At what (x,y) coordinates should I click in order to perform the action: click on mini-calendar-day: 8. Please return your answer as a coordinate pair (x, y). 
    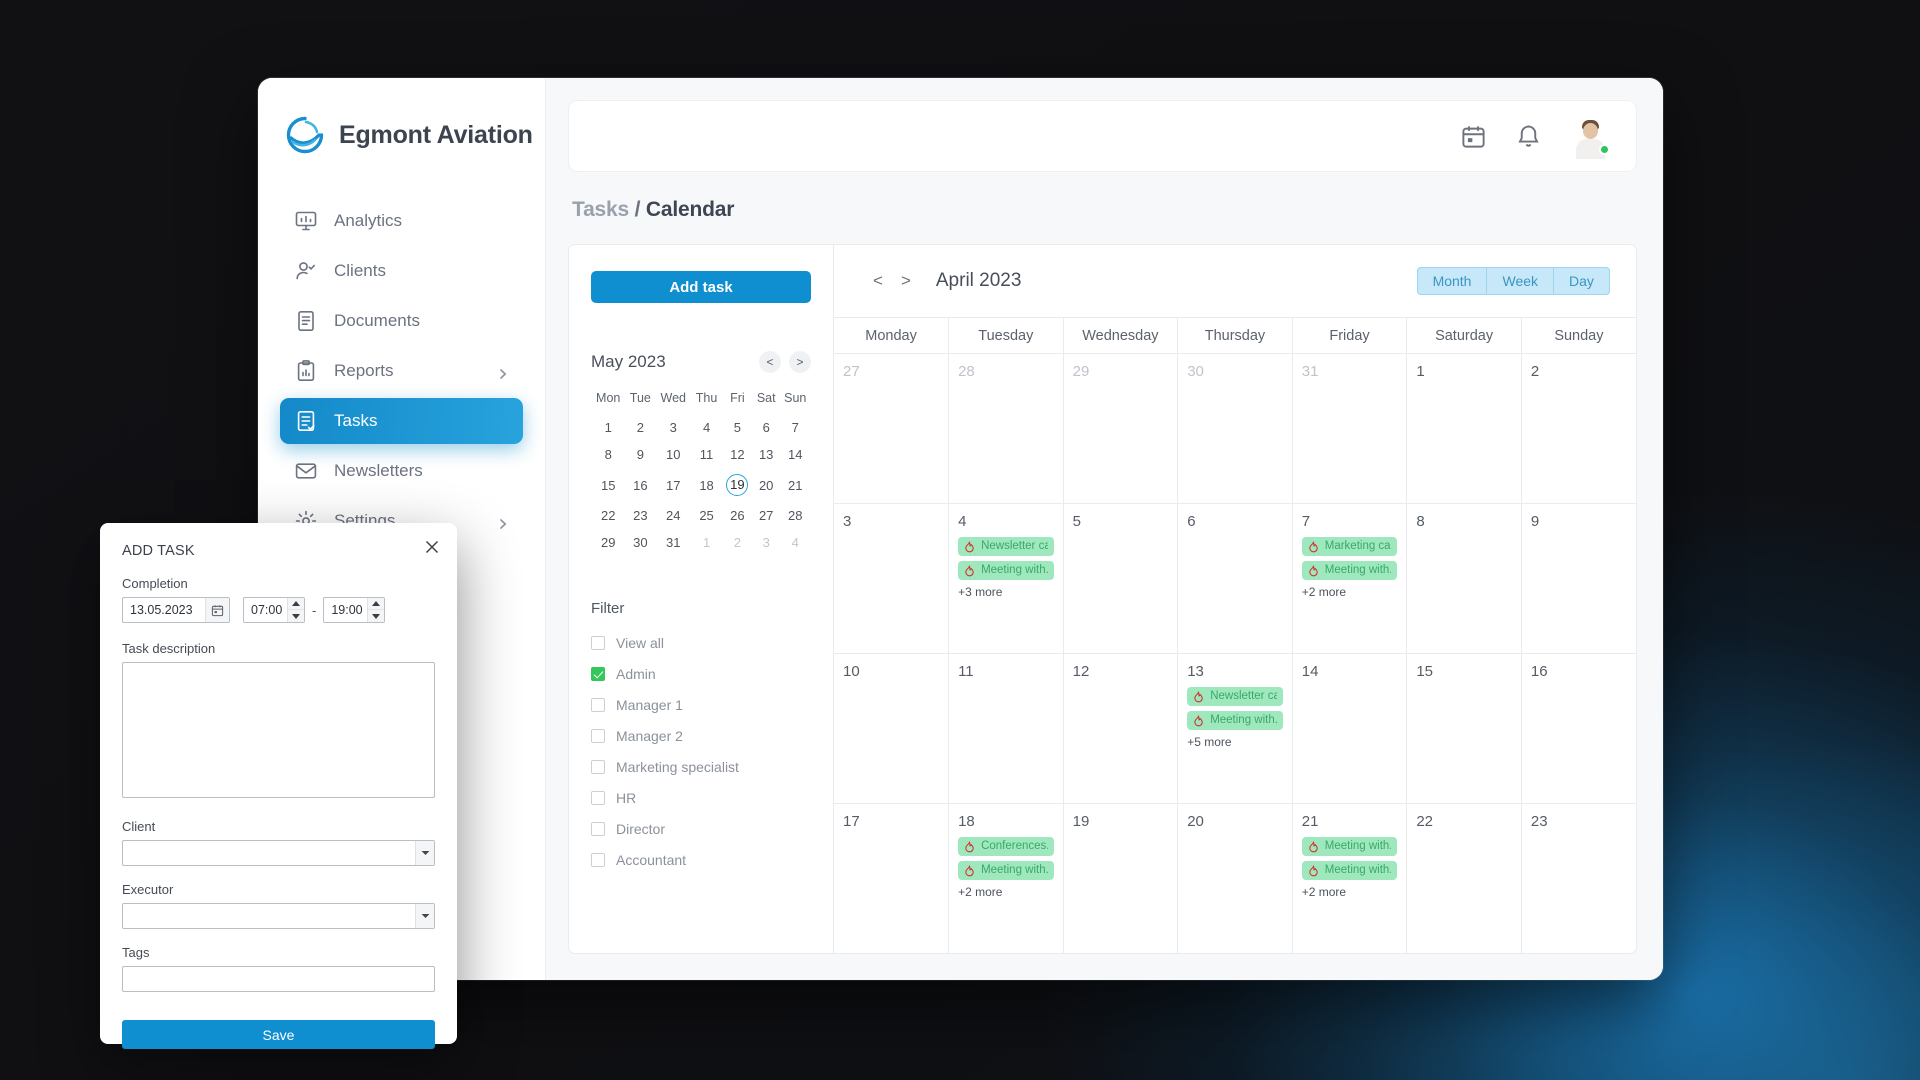
    Looking at the image, I should click on (608, 454).